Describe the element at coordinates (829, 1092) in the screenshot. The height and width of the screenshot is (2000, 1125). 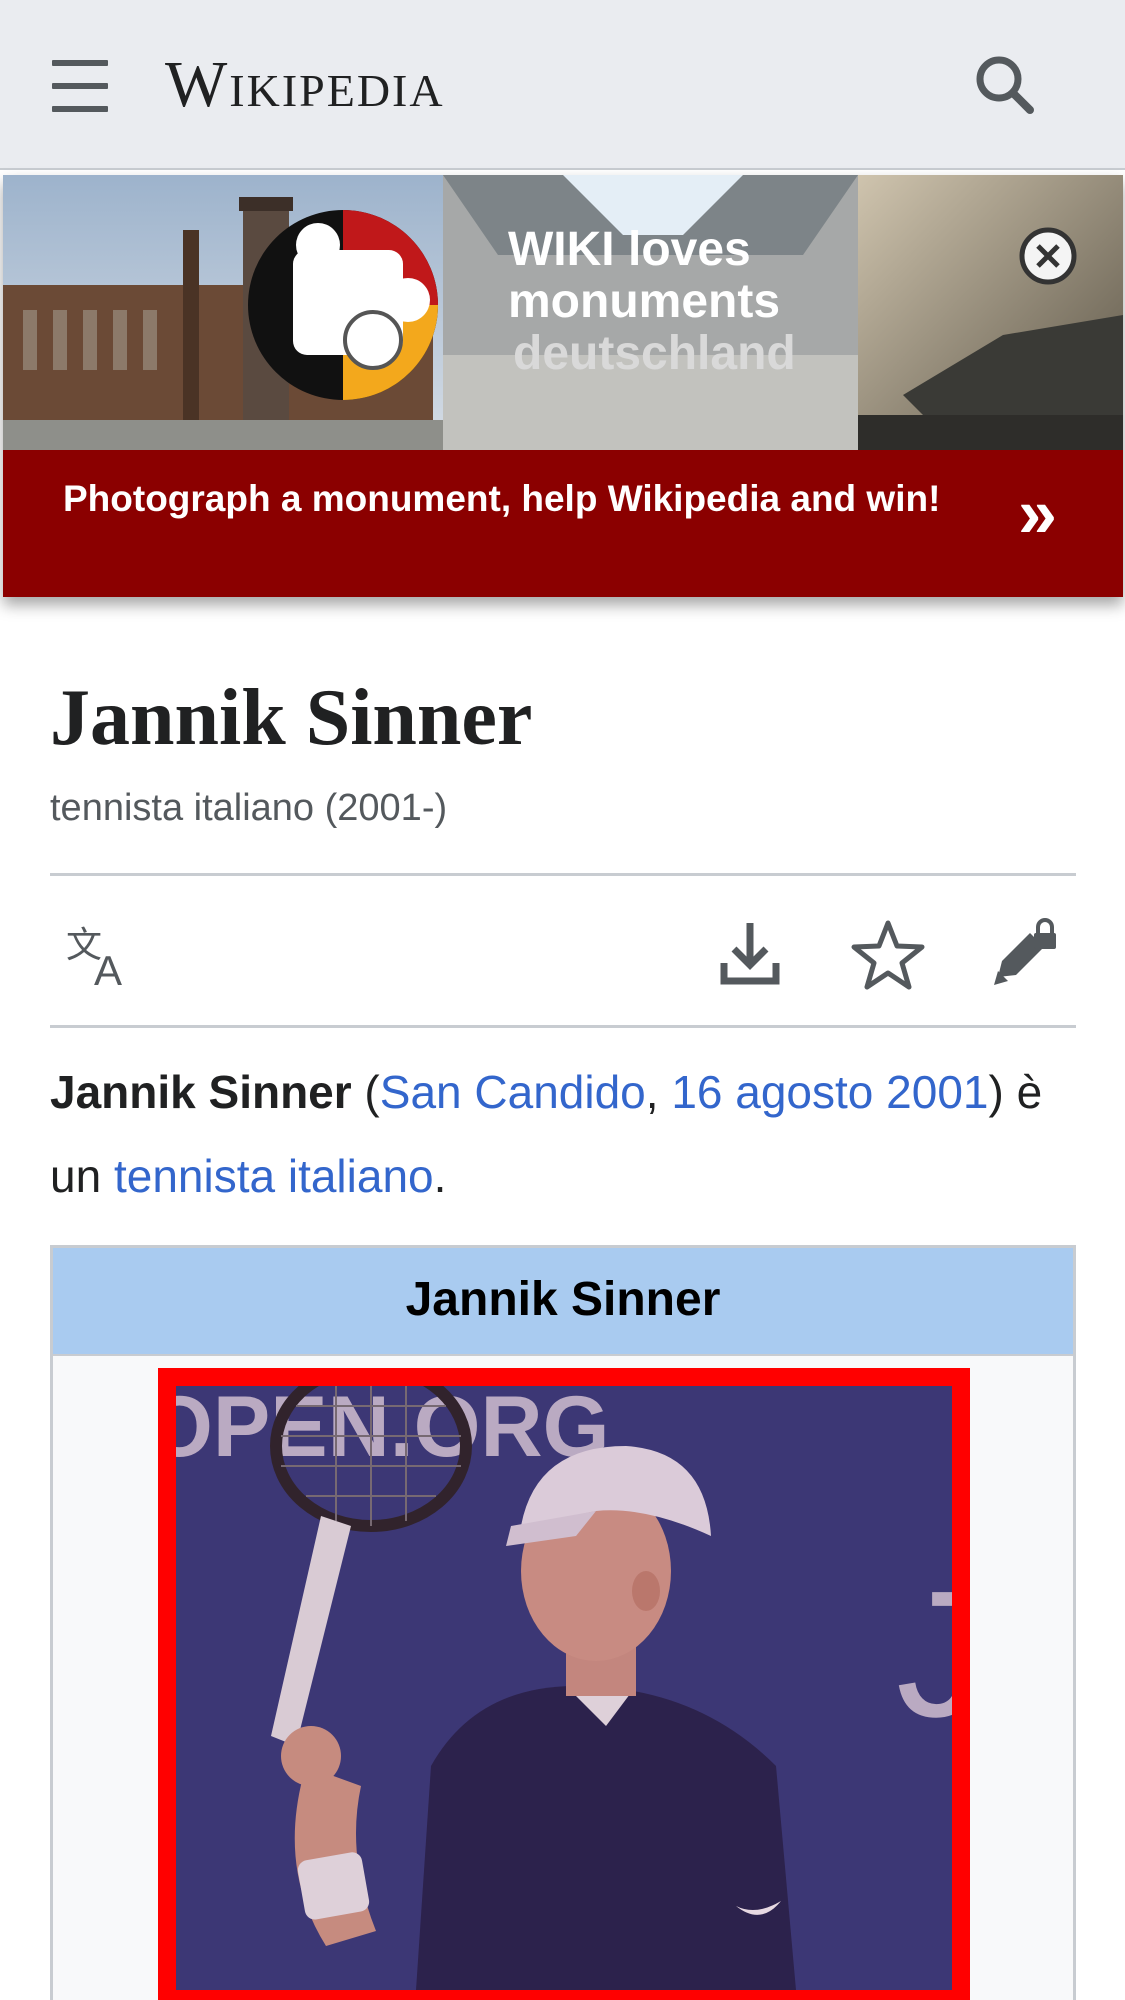
I see `link-birthdate: 16 agosto 2001` at that location.